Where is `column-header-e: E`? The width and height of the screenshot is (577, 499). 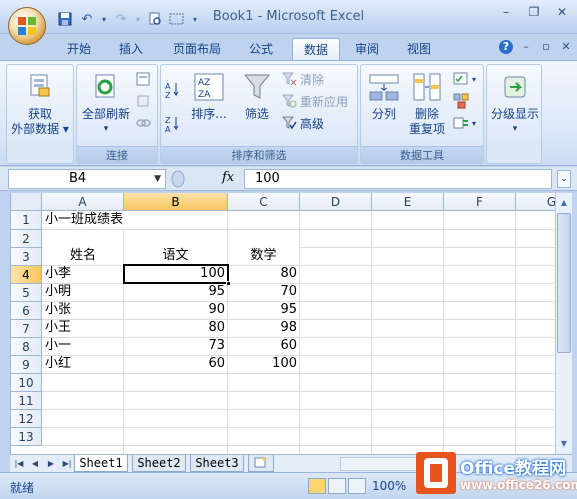
column-header-e: E is located at coordinates (408, 202).